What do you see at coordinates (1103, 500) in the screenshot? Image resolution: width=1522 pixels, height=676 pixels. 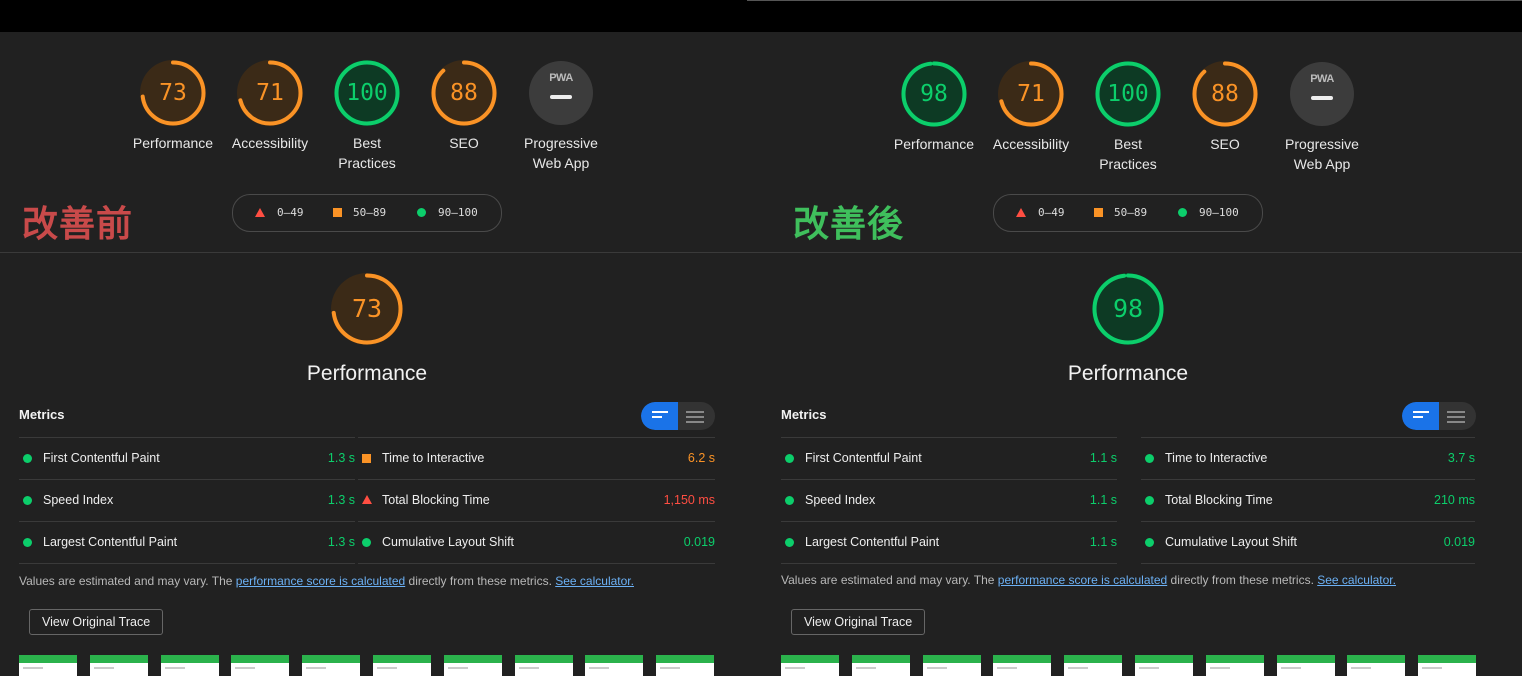 I see `metric-value: 1.1 s` at bounding box center [1103, 500].